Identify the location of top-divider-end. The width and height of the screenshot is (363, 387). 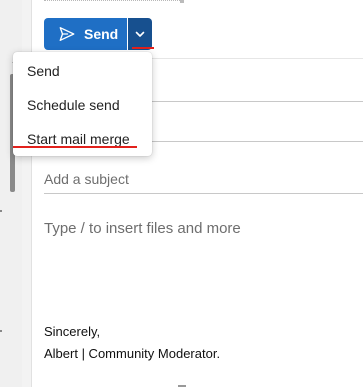
(182, 1).